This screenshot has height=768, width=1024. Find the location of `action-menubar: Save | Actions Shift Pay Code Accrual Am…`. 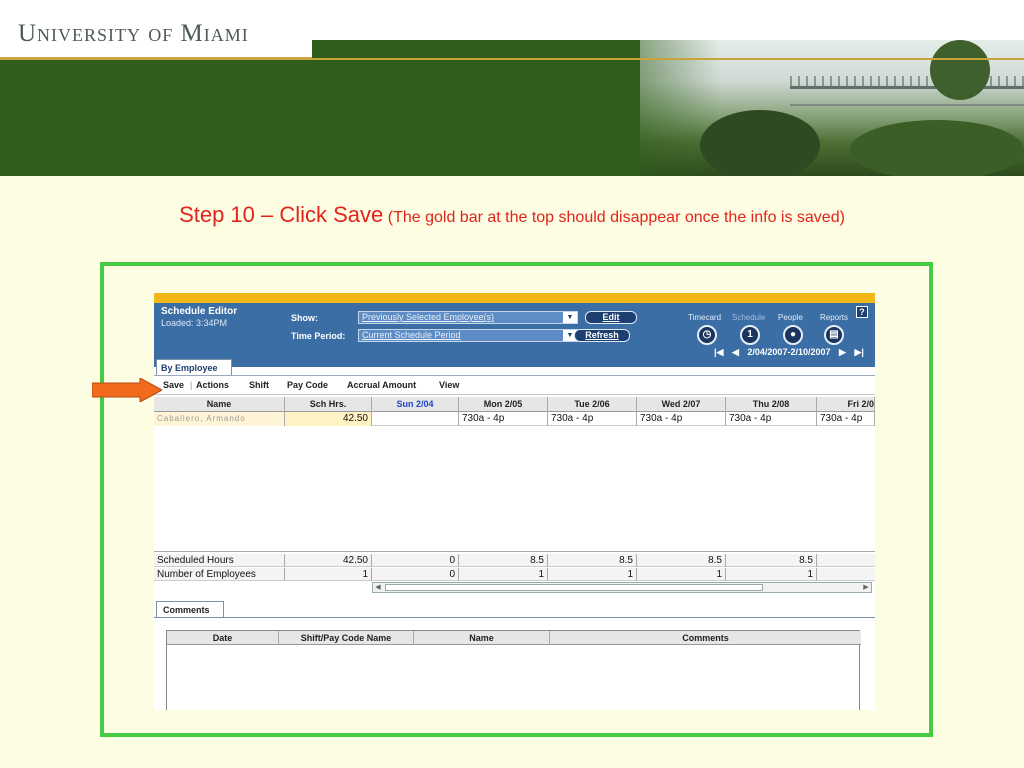

action-menubar: Save | Actions Shift Pay Code Accrual Am… is located at coordinates (514, 385).